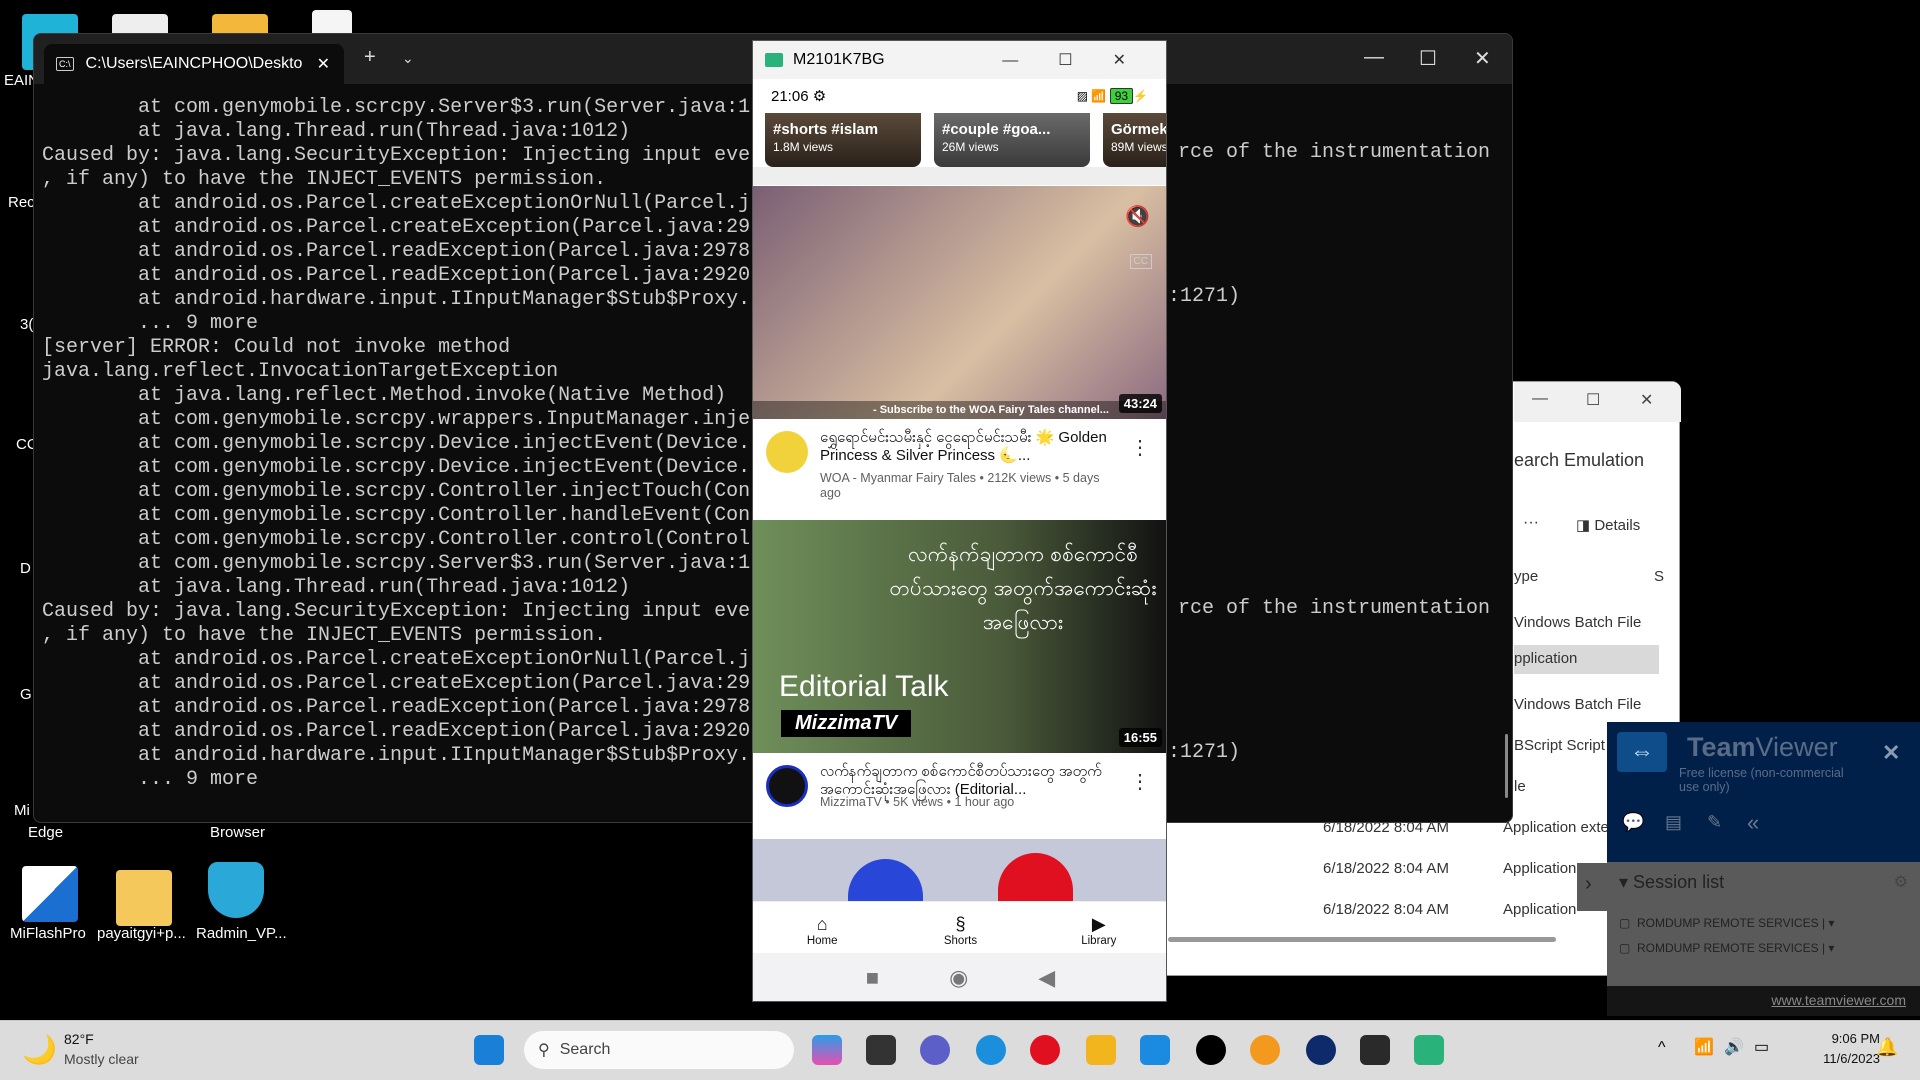  Describe the element at coordinates (1155, 1050) in the screenshot. I see `mail-icon` at that location.